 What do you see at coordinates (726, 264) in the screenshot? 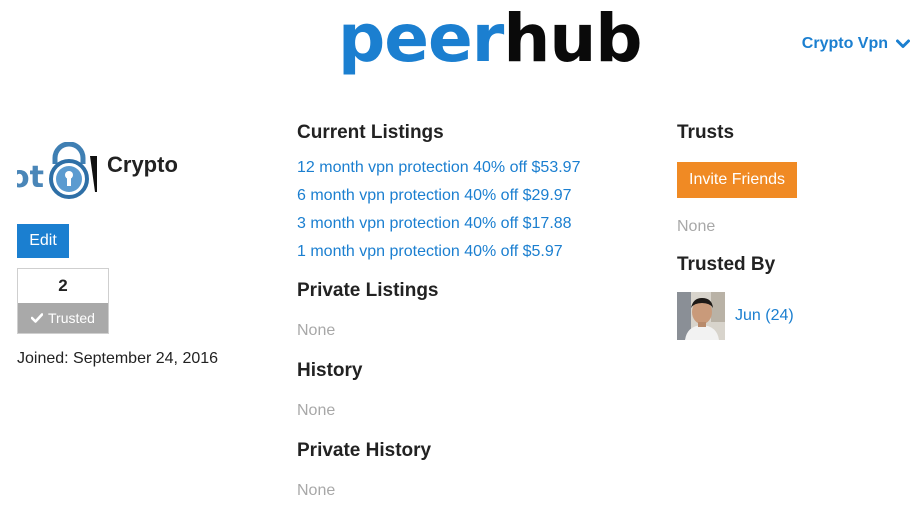
I see `trusted-by-heading: Trusted By` at bounding box center [726, 264].